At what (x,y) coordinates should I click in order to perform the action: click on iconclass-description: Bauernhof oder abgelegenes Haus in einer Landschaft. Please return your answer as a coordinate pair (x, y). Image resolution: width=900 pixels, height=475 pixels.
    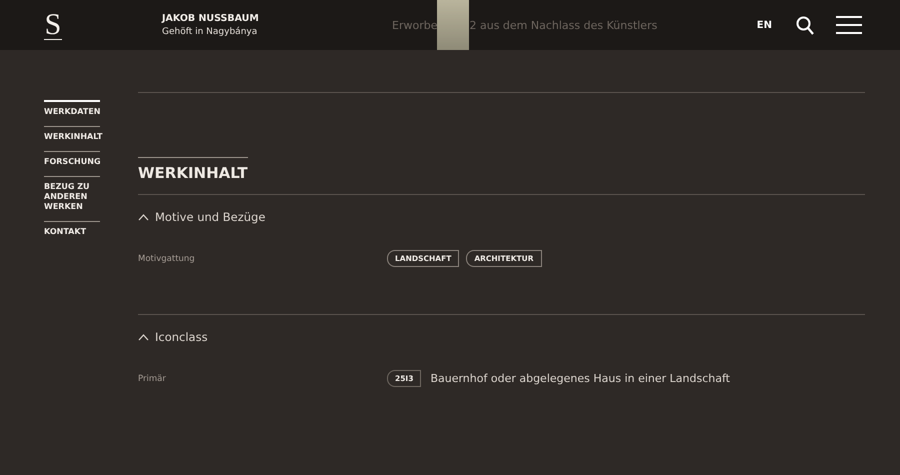
    Looking at the image, I should click on (580, 378).